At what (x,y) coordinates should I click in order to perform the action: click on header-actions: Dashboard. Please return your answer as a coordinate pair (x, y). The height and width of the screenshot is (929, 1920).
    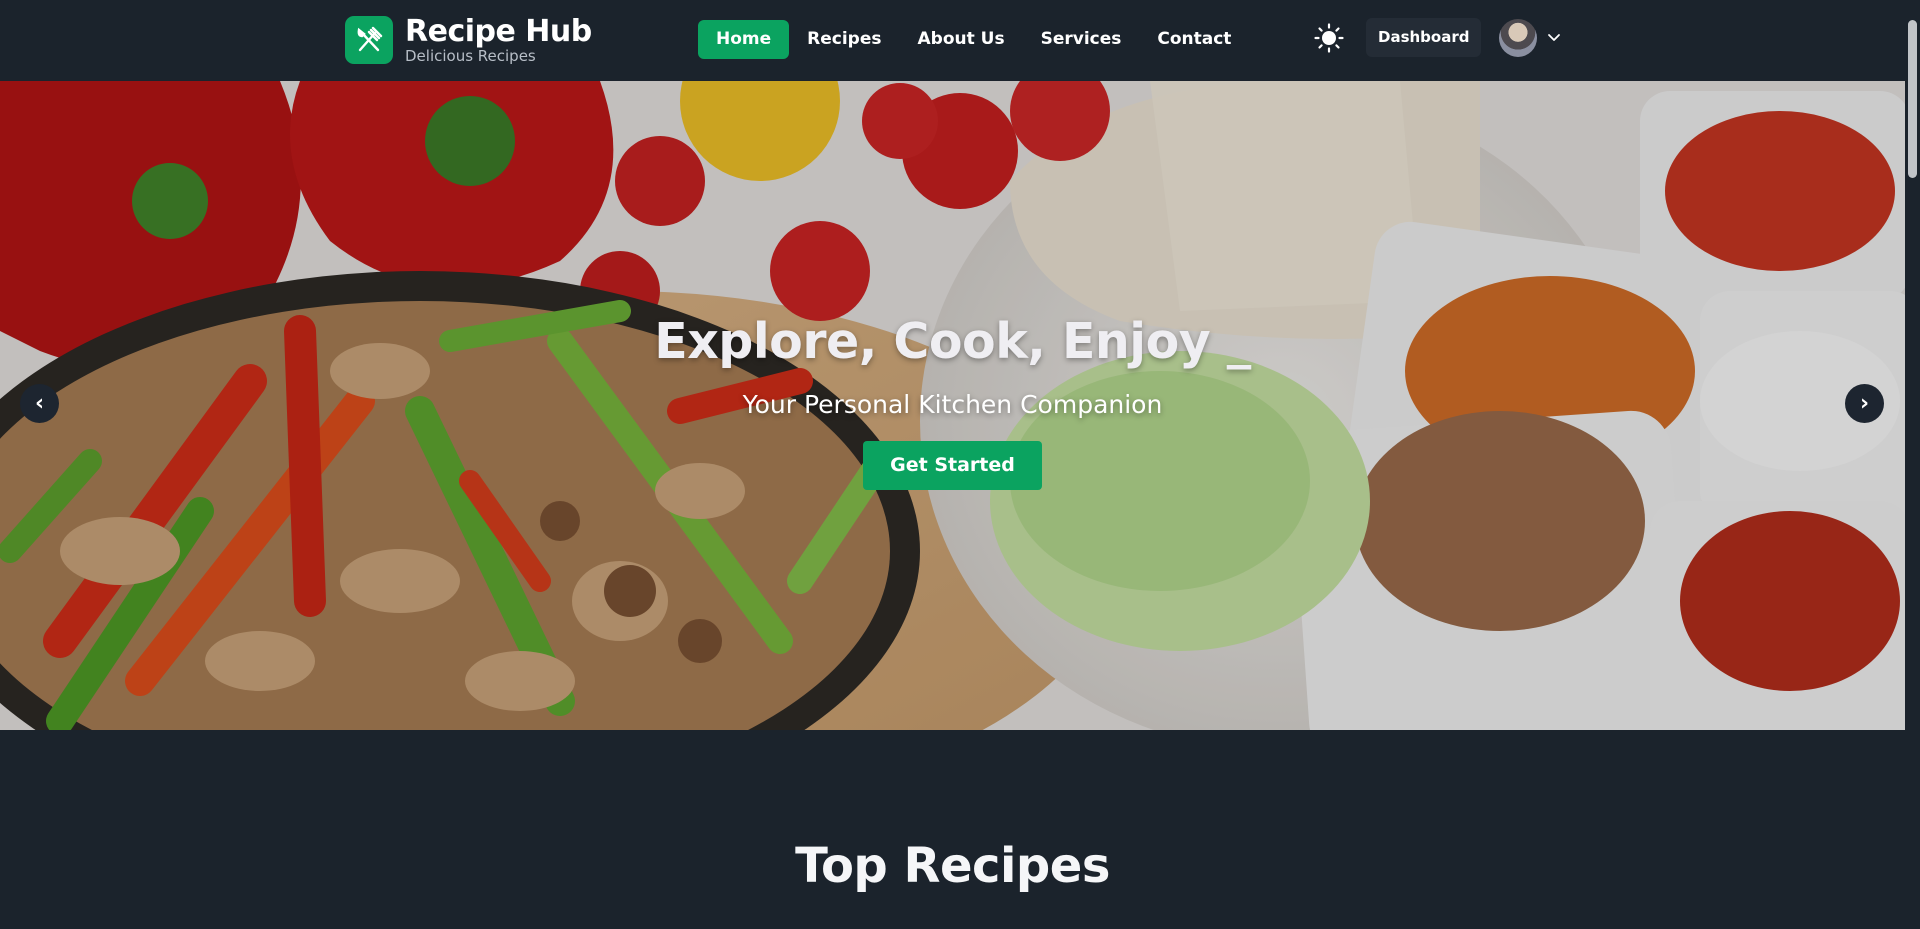
    Looking at the image, I should click on (1437, 37).